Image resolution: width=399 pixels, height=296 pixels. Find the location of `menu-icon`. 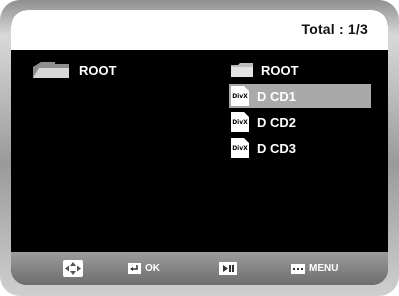

menu-icon is located at coordinates (298, 268).